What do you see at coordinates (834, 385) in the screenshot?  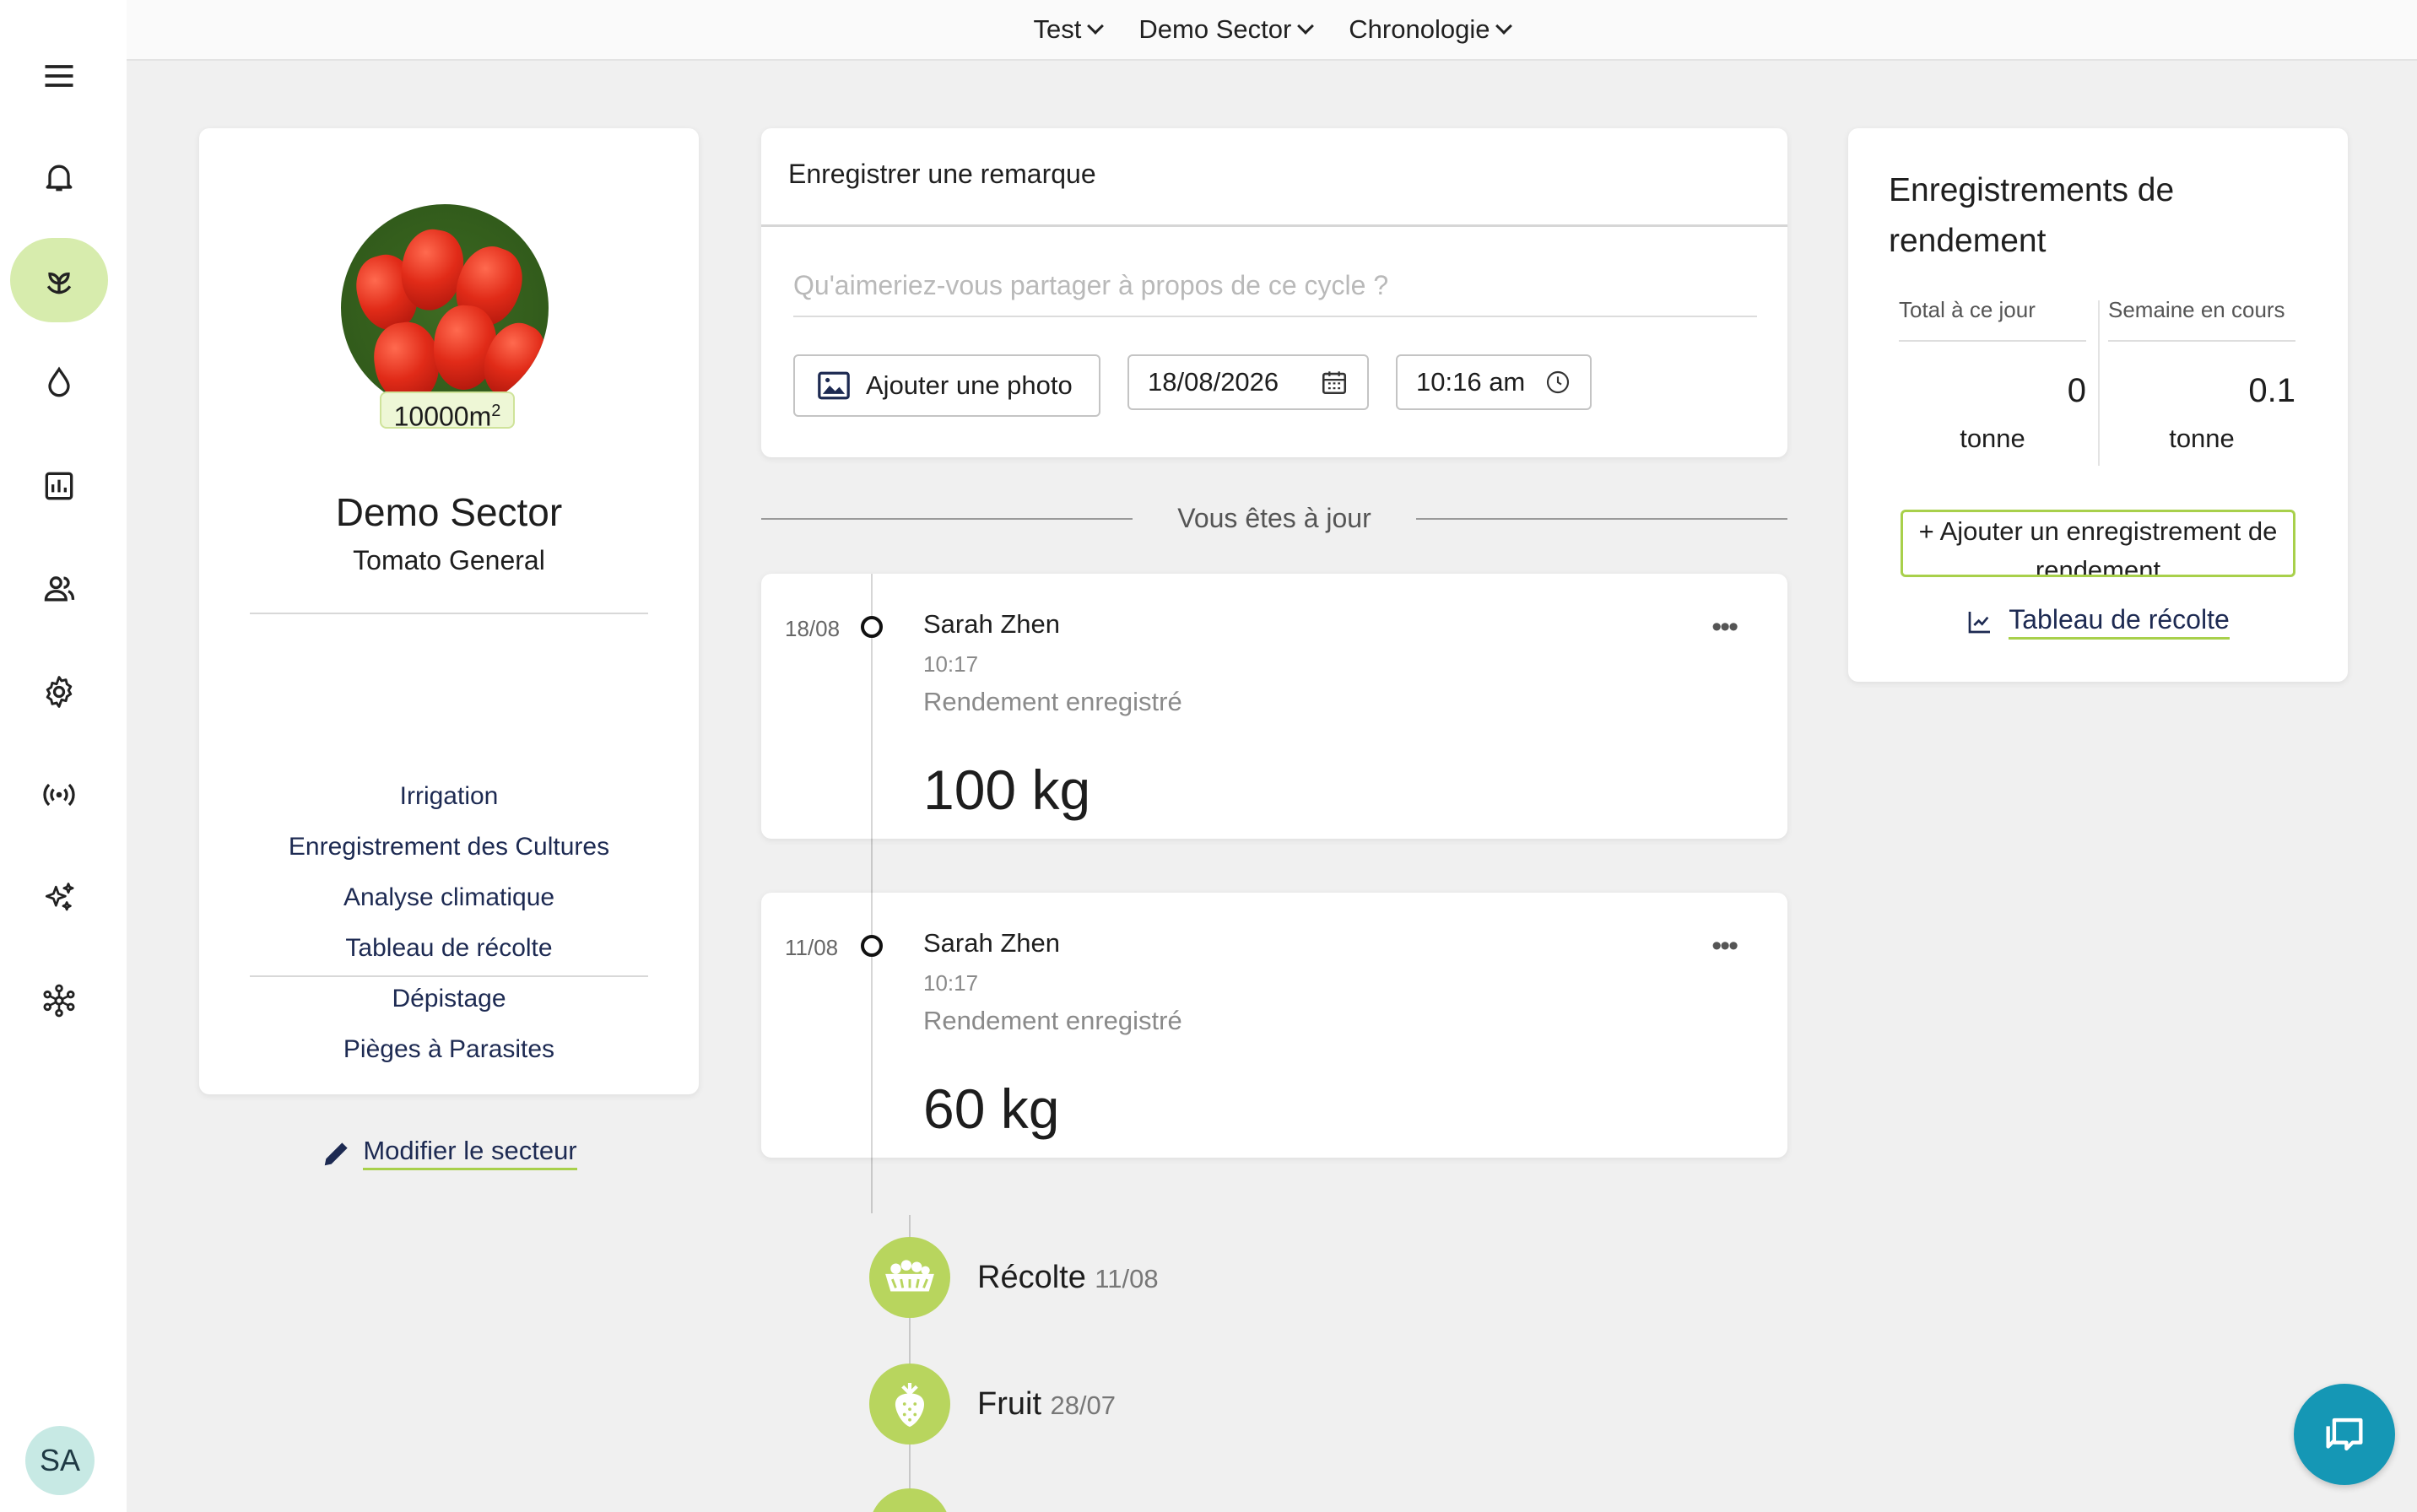 I see `image-icon` at bounding box center [834, 385].